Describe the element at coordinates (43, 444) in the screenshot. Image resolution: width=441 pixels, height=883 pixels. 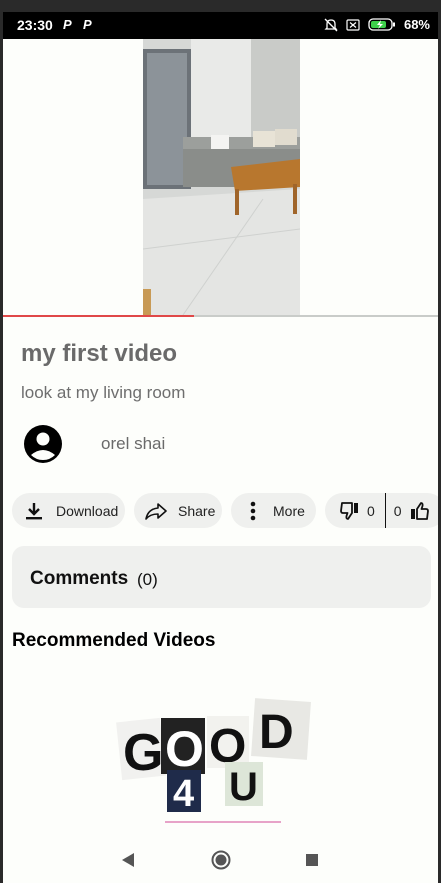
I see `account-circle-icon` at that location.